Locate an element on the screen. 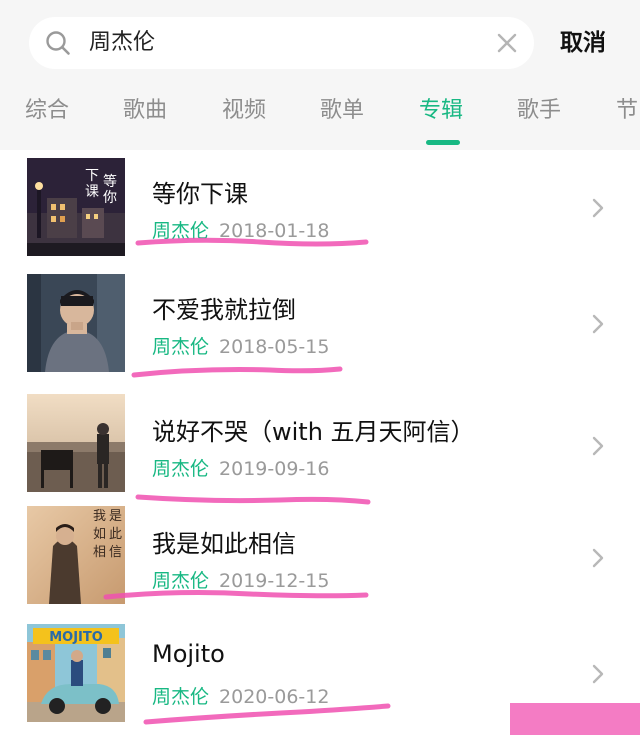 Image resolution: width=640 pixels, height=735 pixels. cover-text: 你 is located at coordinates (110, 198).